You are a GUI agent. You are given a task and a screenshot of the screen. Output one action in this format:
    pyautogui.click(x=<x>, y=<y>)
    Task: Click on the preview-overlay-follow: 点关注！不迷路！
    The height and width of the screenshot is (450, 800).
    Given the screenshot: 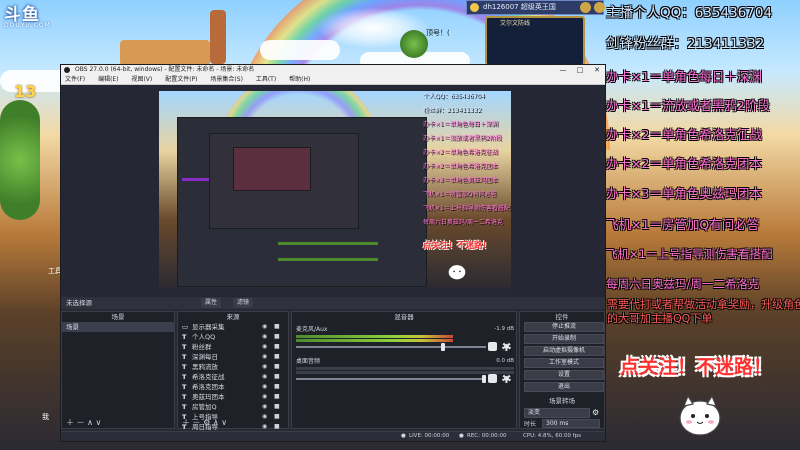 What is the action you would take?
    pyautogui.click(x=457, y=246)
    